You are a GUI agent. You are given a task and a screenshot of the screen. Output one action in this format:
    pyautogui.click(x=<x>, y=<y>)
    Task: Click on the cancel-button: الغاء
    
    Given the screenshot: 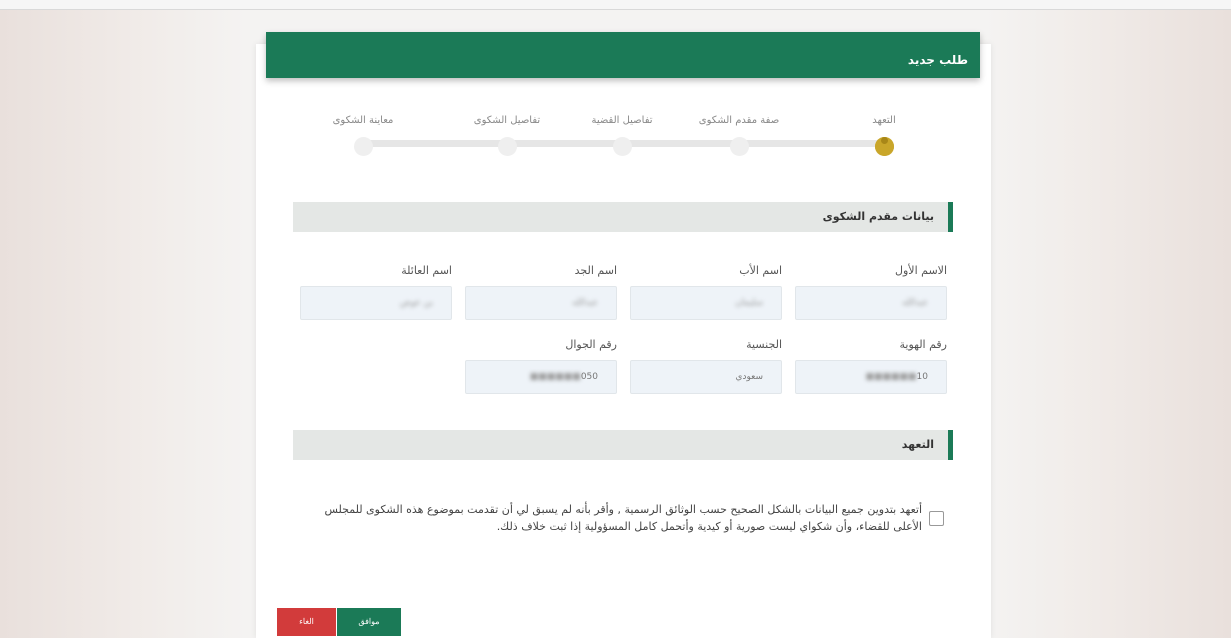 What is the action you would take?
    pyautogui.click(x=306, y=622)
    